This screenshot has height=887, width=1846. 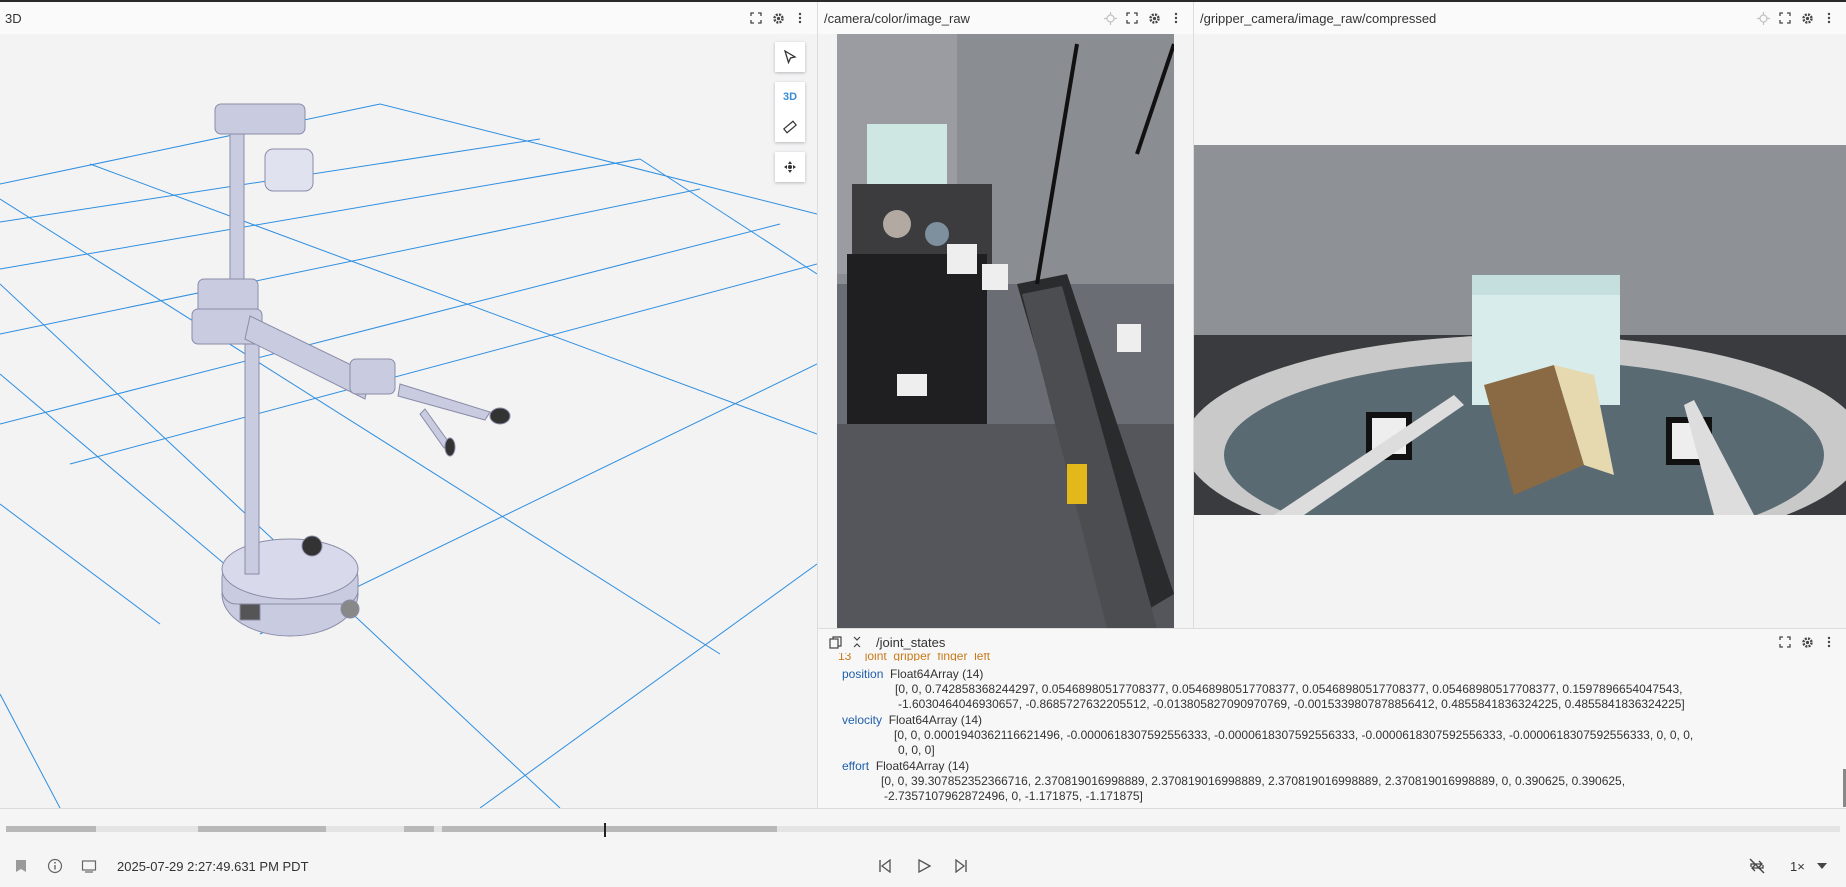 I want to click on panel-gripper-camera-title: /gripper_camera/image_raw/compressed, so click(x=1318, y=18).